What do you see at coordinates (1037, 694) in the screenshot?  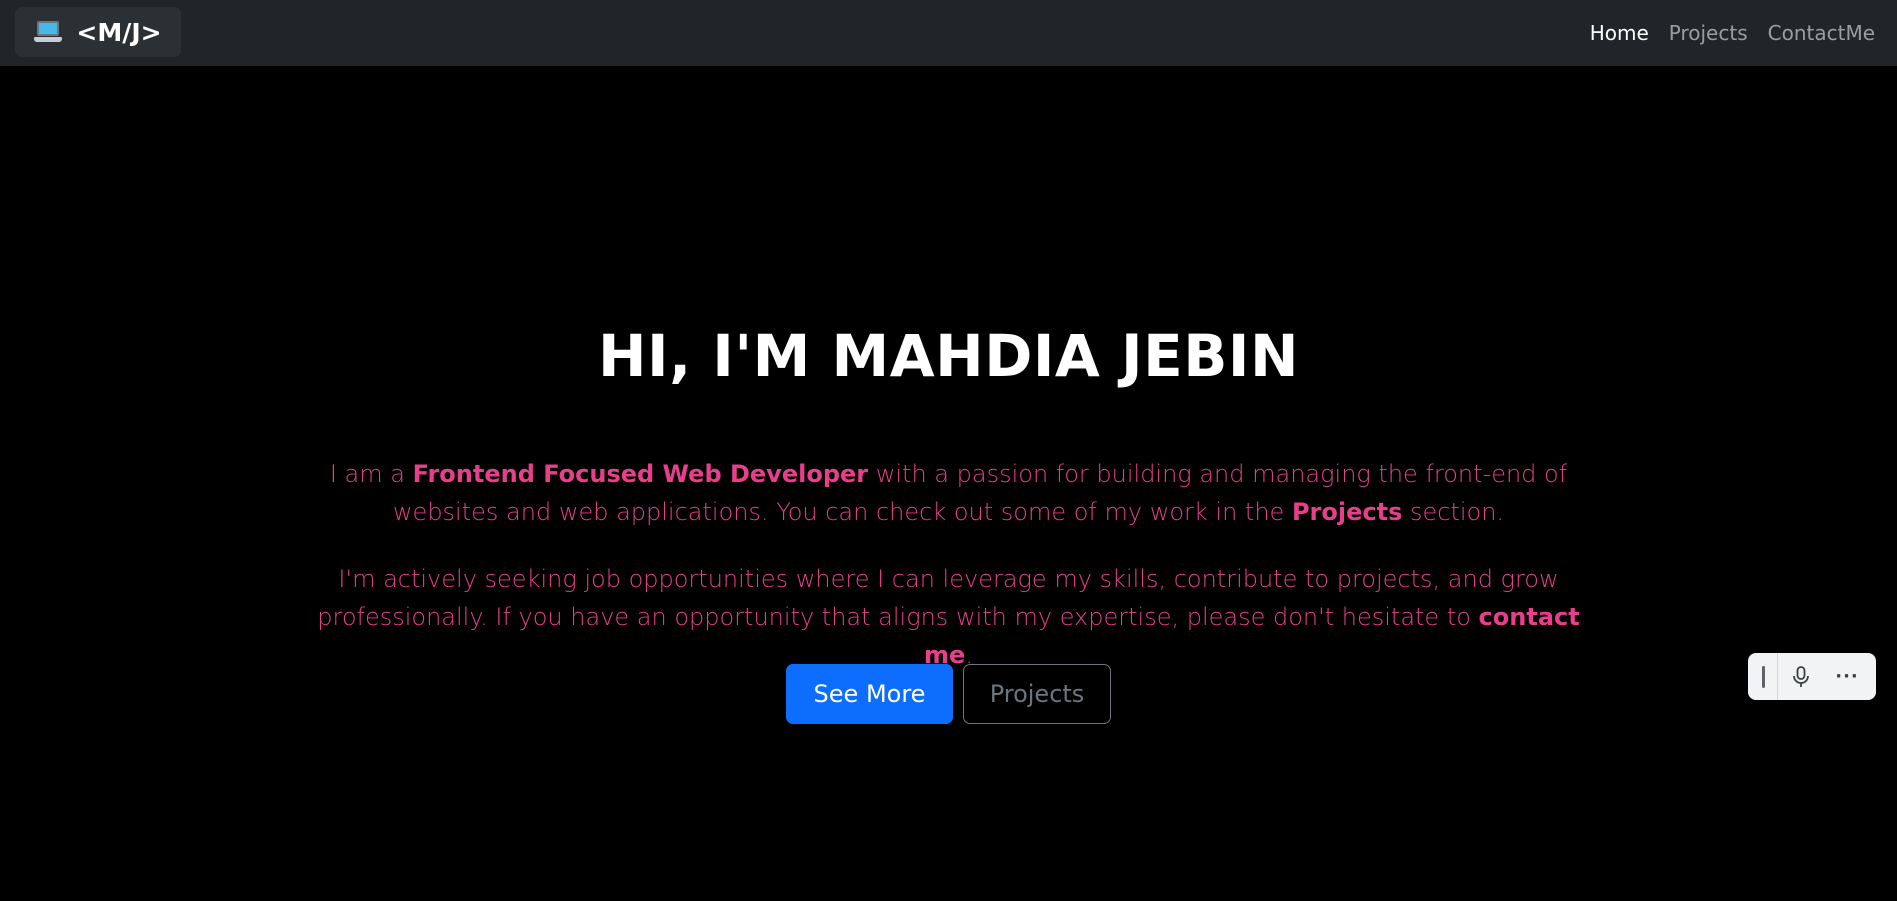 I see `projects-button: Projects` at bounding box center [1037, 694].